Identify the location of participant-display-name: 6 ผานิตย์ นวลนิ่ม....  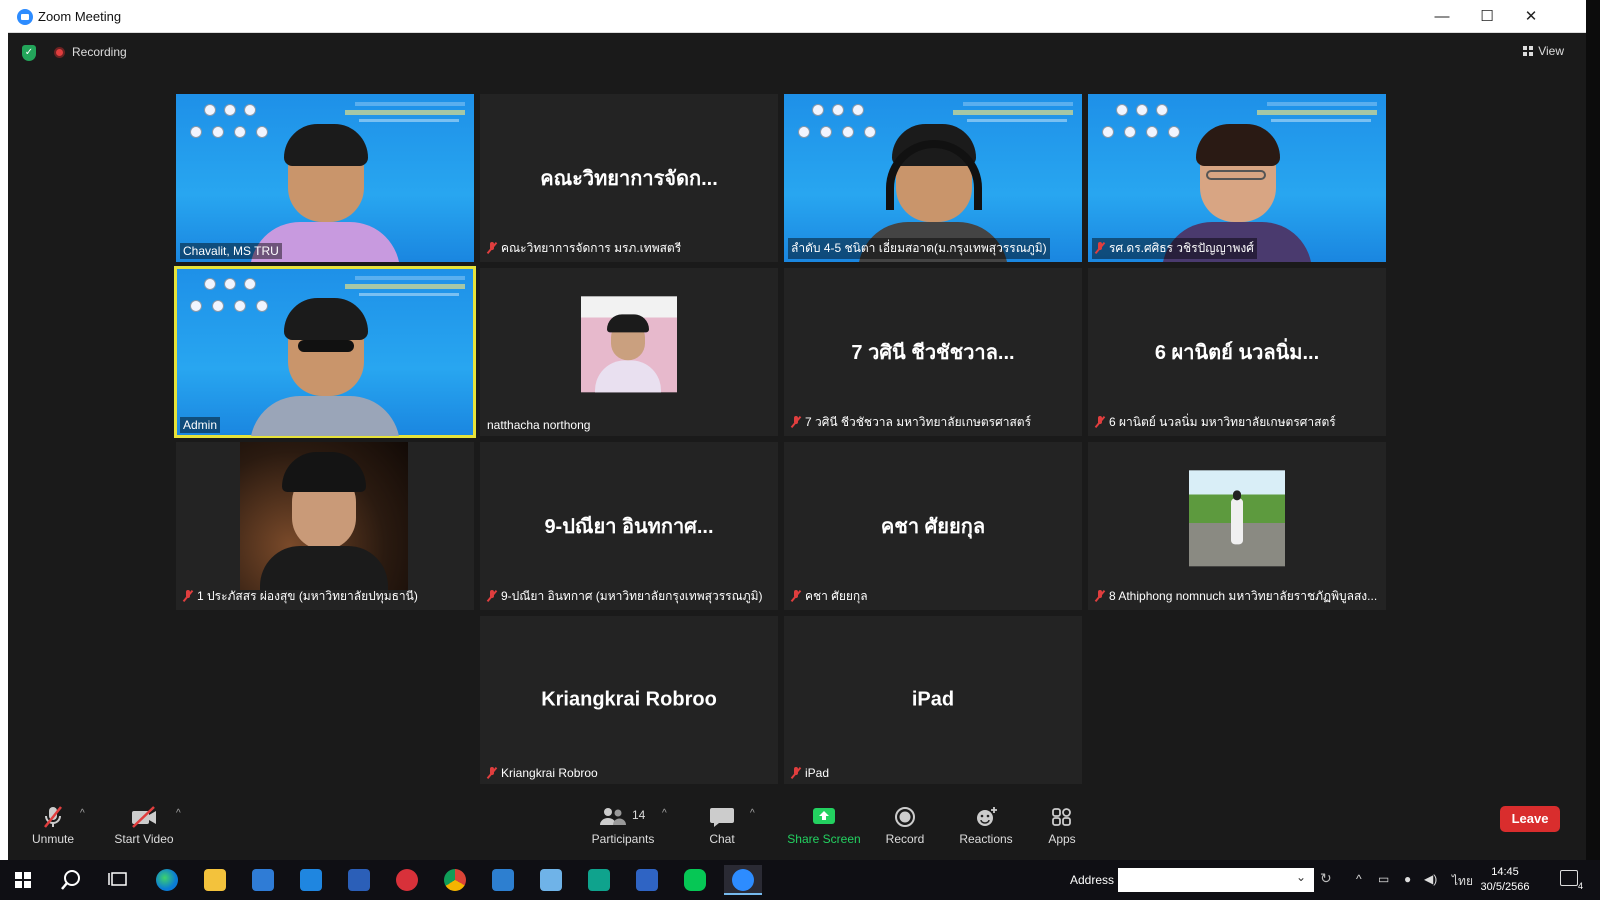
(1237, 353).